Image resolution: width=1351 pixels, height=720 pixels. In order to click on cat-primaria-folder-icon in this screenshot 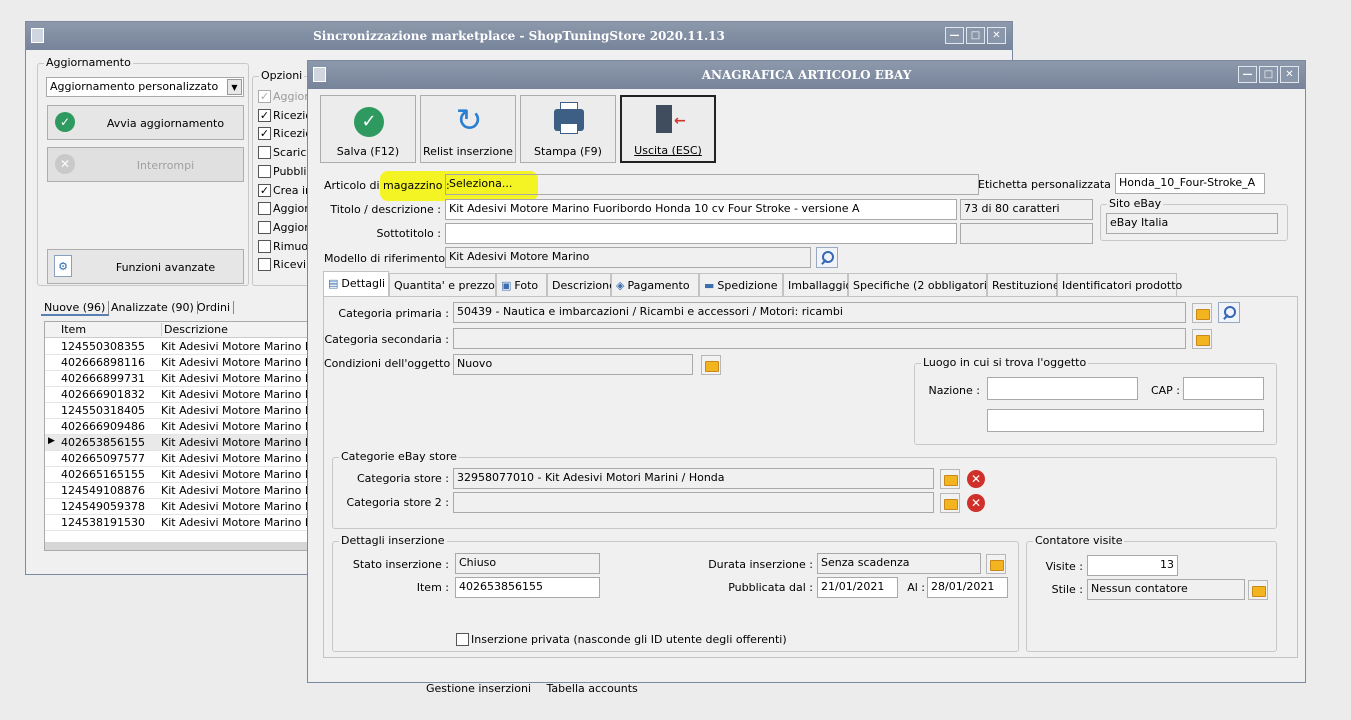, I will do `click(1202, 313)`.